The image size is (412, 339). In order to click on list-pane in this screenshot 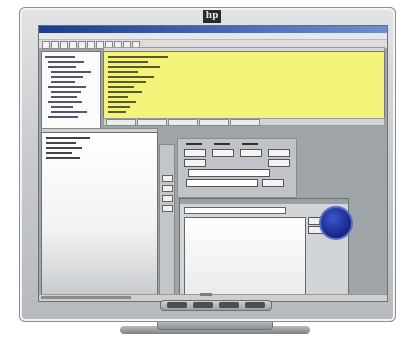, I will do `click(99, 214)`.